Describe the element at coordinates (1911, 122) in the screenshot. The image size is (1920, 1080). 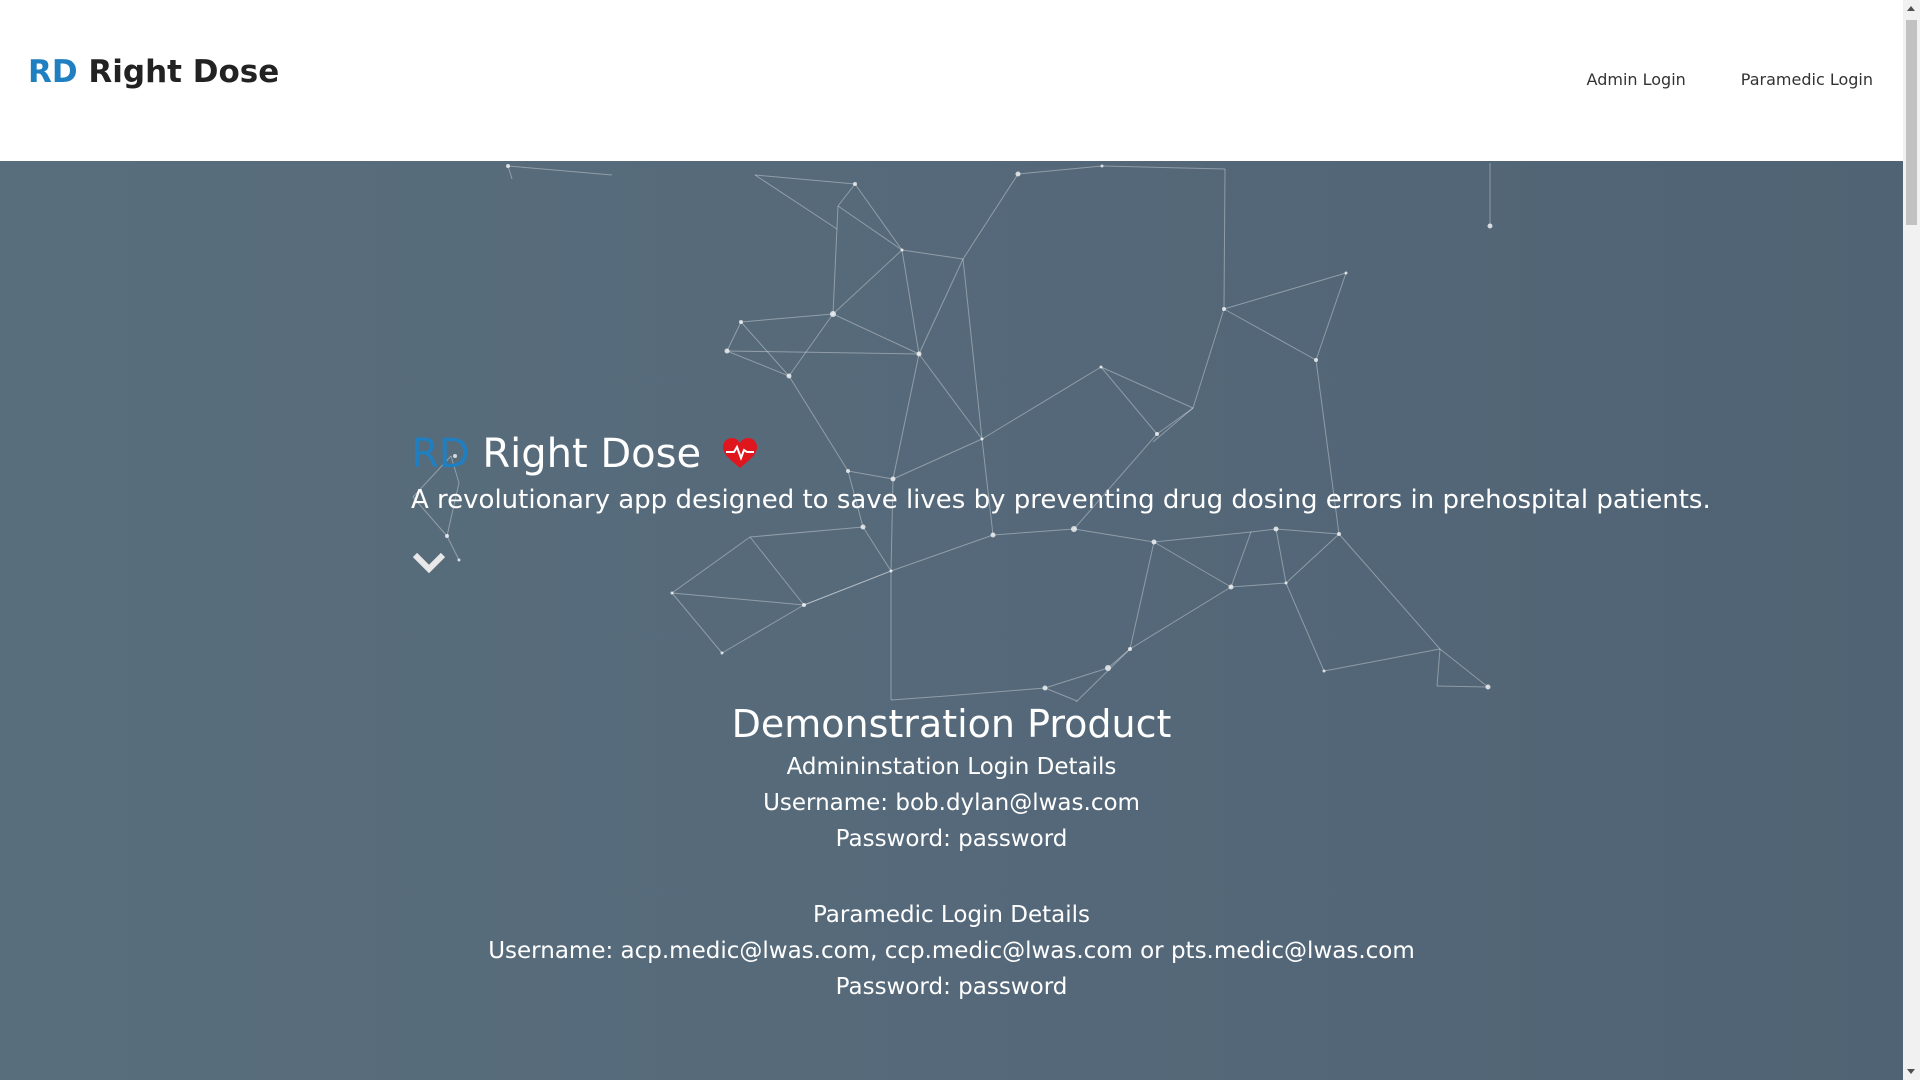
I see `scrollbar-thumb` at that location.